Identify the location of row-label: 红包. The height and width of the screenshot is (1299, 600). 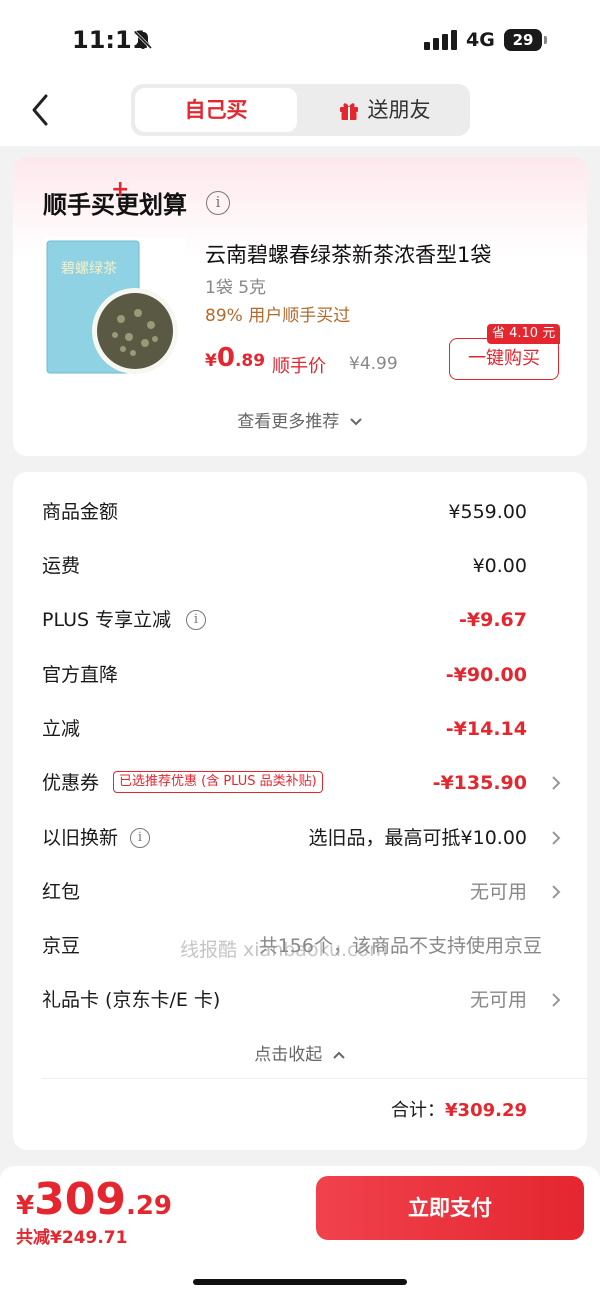
(61, 892).